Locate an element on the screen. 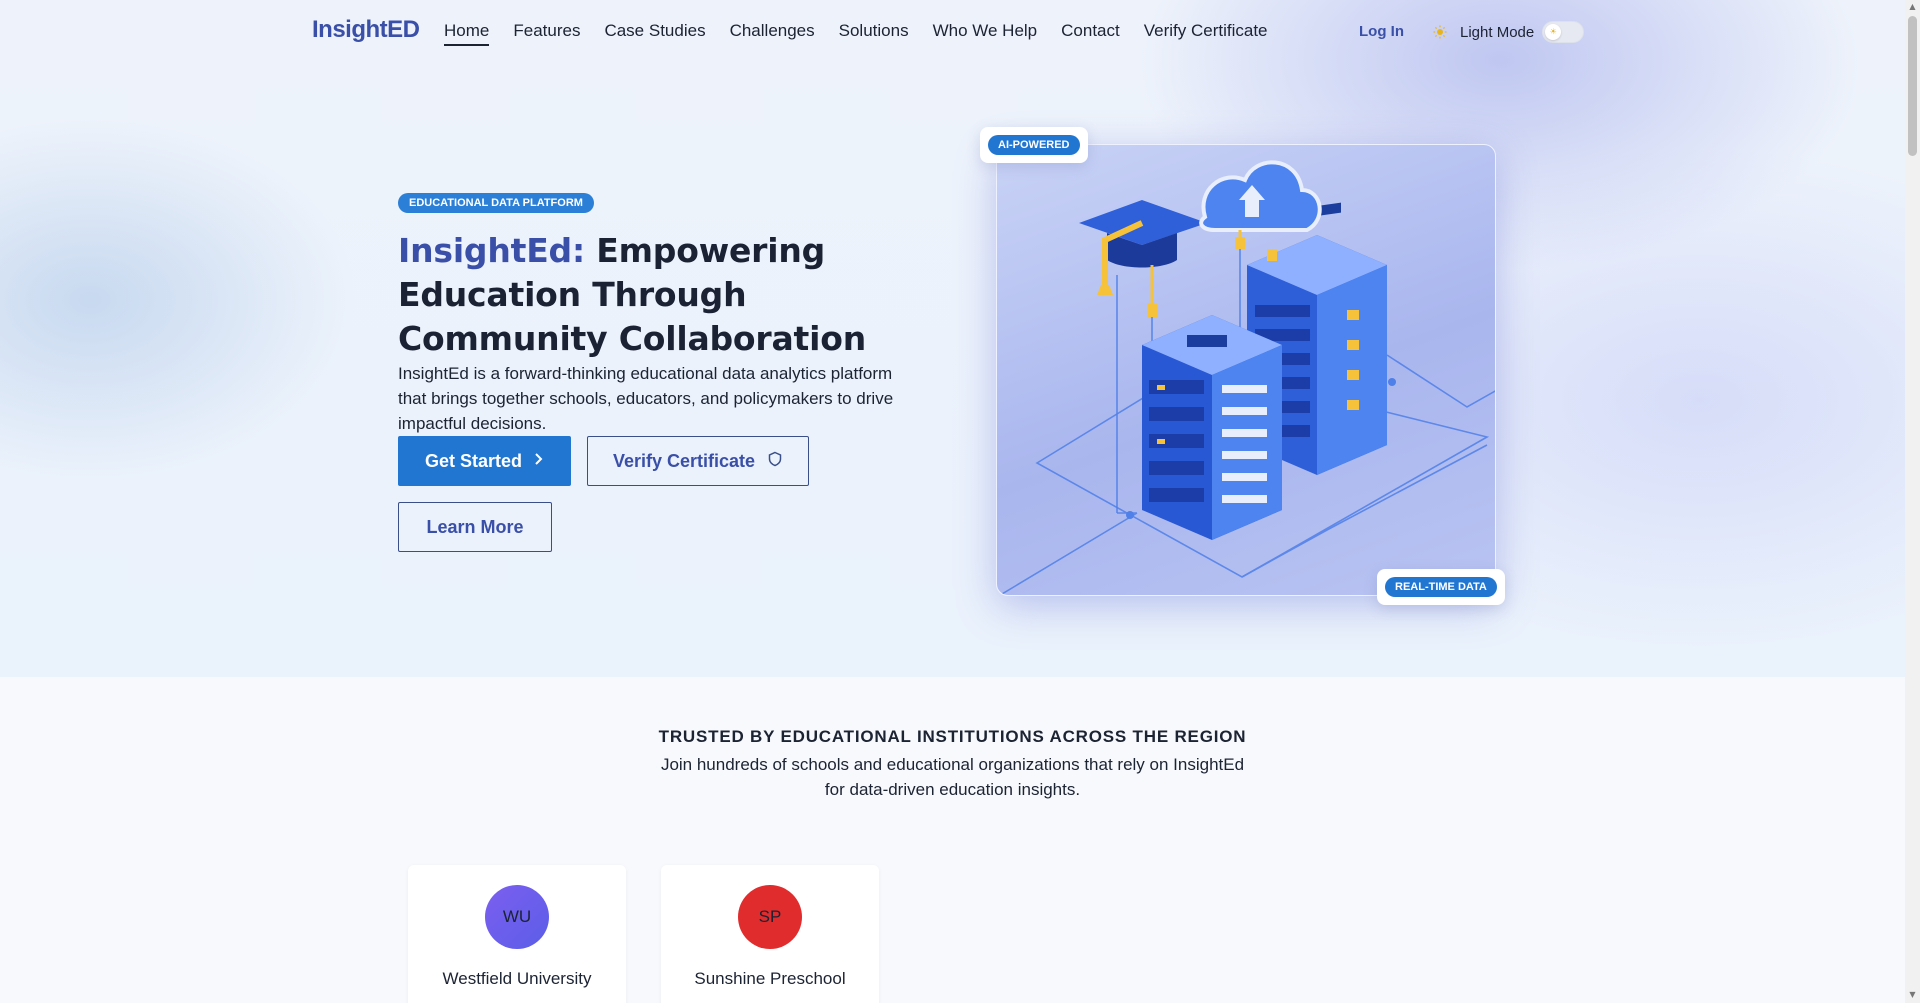  nav-link-contact: Contact is located at coordinates (1090, 33).